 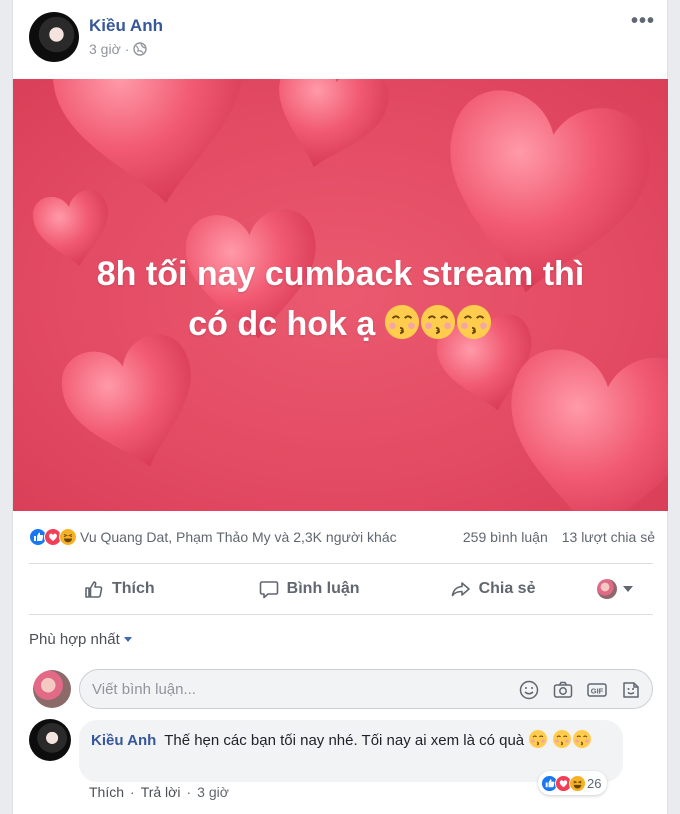 I want to click on commenter-name: Kiều Anh, so click(x=123, y=740).